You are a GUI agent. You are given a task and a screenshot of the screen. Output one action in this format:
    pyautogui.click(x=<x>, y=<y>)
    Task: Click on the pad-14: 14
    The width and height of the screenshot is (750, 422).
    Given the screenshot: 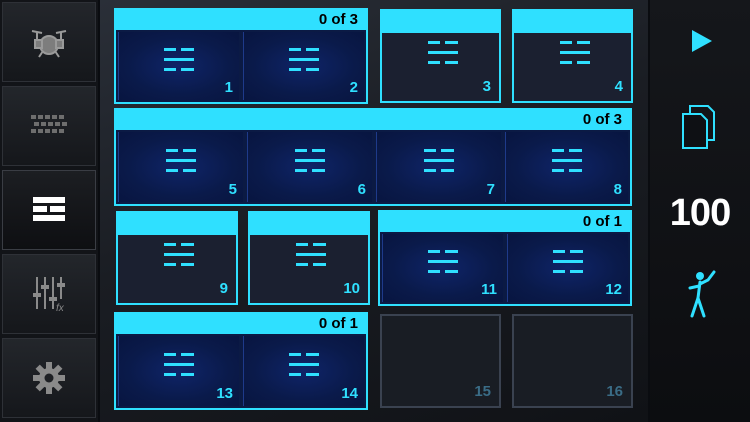 What is the action you would take?
    pyautogui.click(x=303, y=371)
    